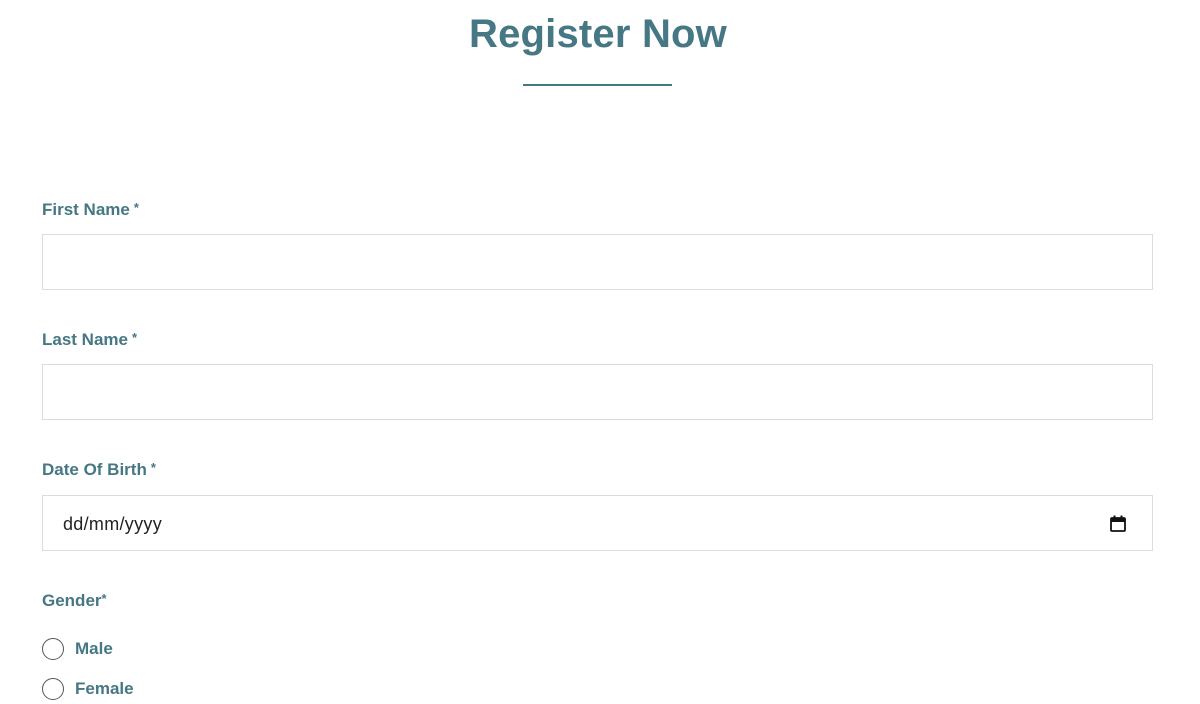  I want to click on radio-button-male, so click(53, 649).